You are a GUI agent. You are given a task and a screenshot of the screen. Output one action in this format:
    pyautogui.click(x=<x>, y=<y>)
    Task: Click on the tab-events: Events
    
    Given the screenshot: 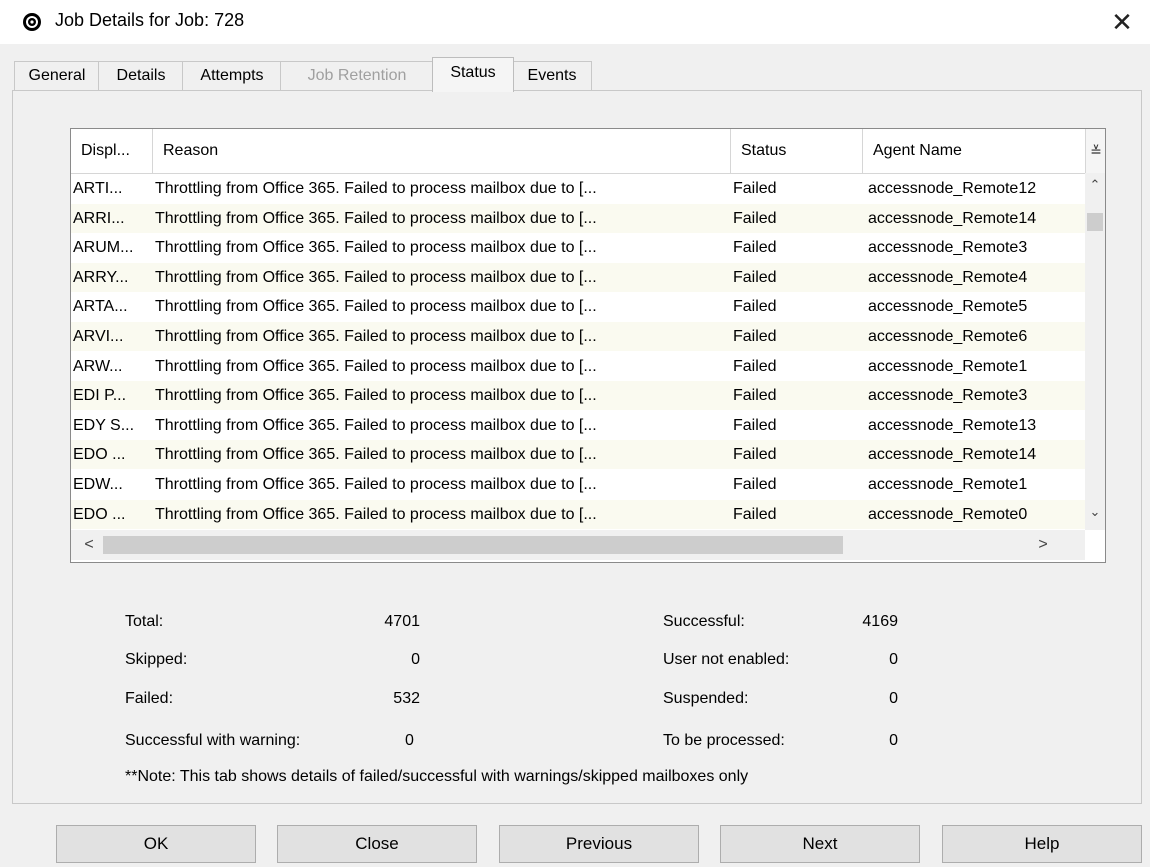 What is the action you would take?
    pyautogui.click(x=552, y=75)
    